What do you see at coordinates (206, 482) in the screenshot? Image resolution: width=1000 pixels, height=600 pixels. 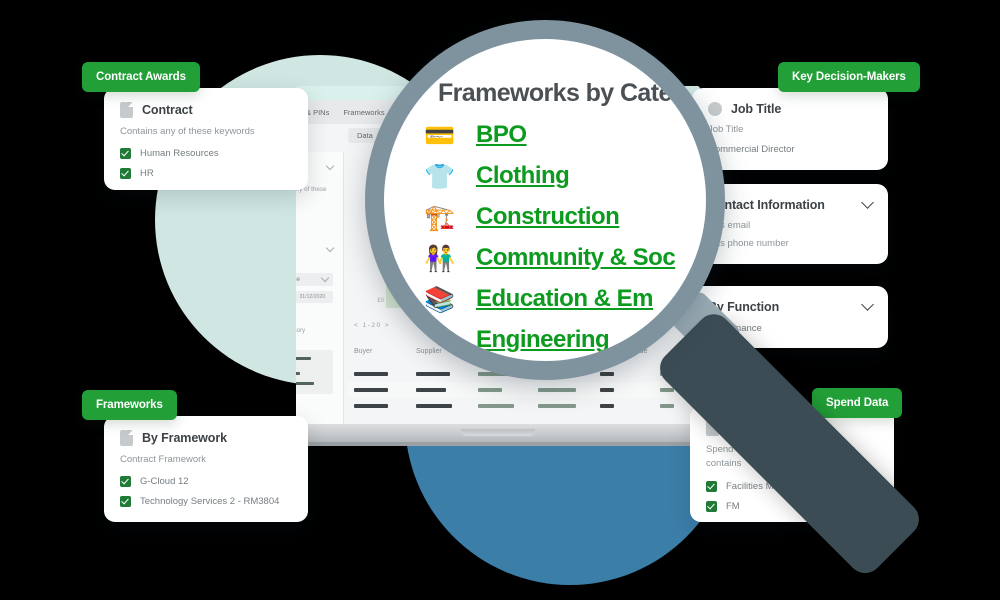 I see `card-option: G-Cloud 12` at bounding box center [206, 482].